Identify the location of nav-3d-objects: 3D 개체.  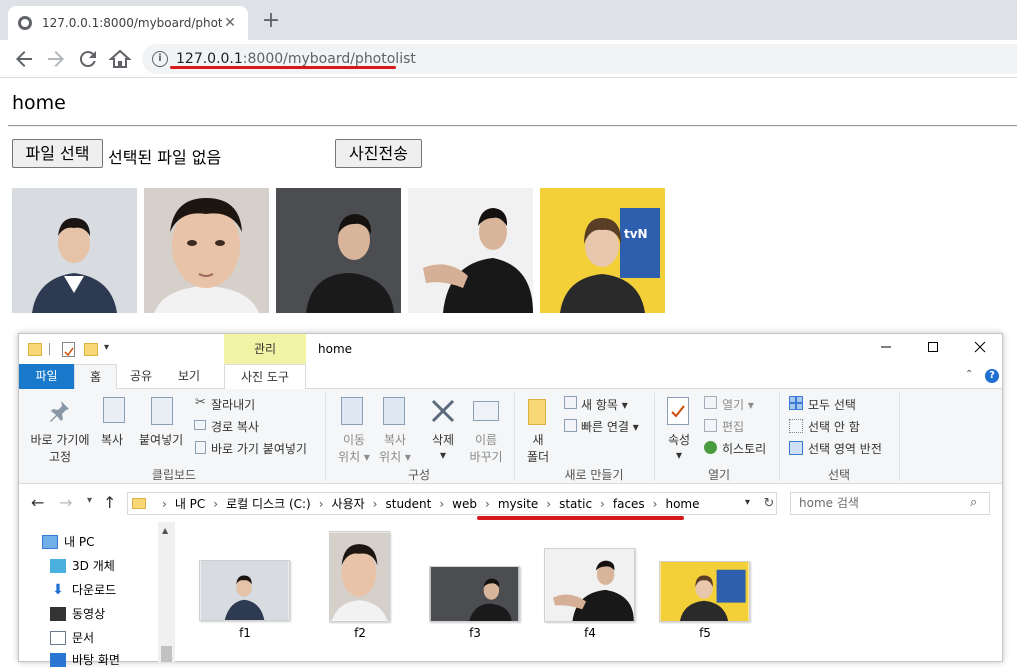
(82, 565).